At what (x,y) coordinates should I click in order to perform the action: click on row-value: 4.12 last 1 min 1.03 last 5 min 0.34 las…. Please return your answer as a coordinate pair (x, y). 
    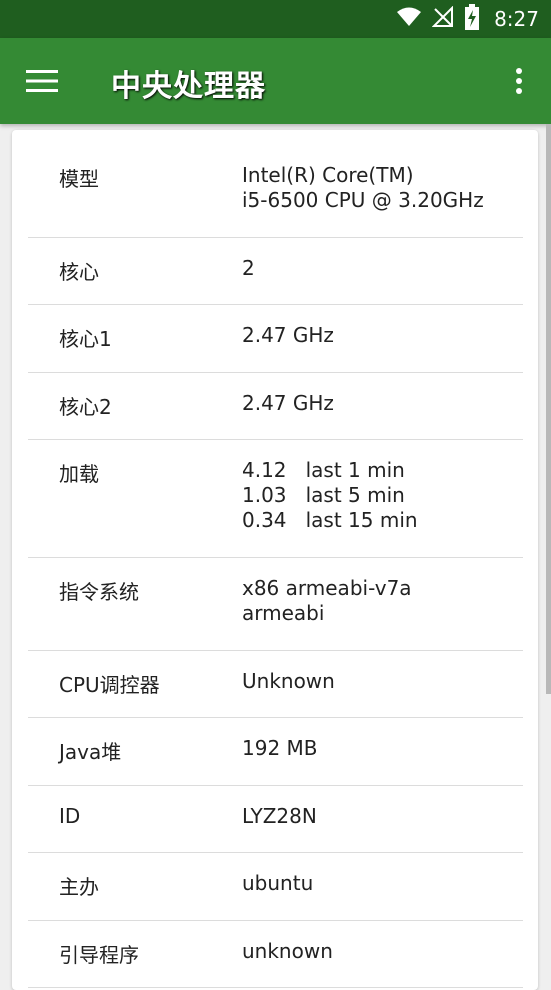
    Looking at the image, I should click on (330, 495).